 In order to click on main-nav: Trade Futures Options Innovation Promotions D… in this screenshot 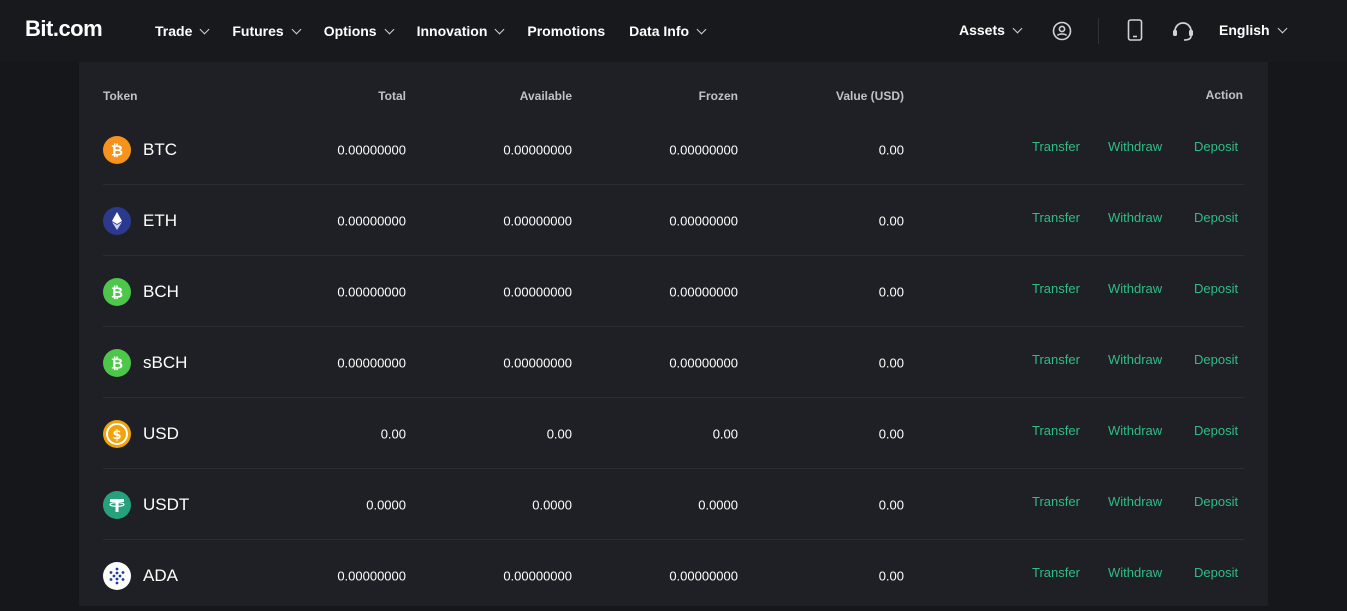, I will do `click(442, 31)`.